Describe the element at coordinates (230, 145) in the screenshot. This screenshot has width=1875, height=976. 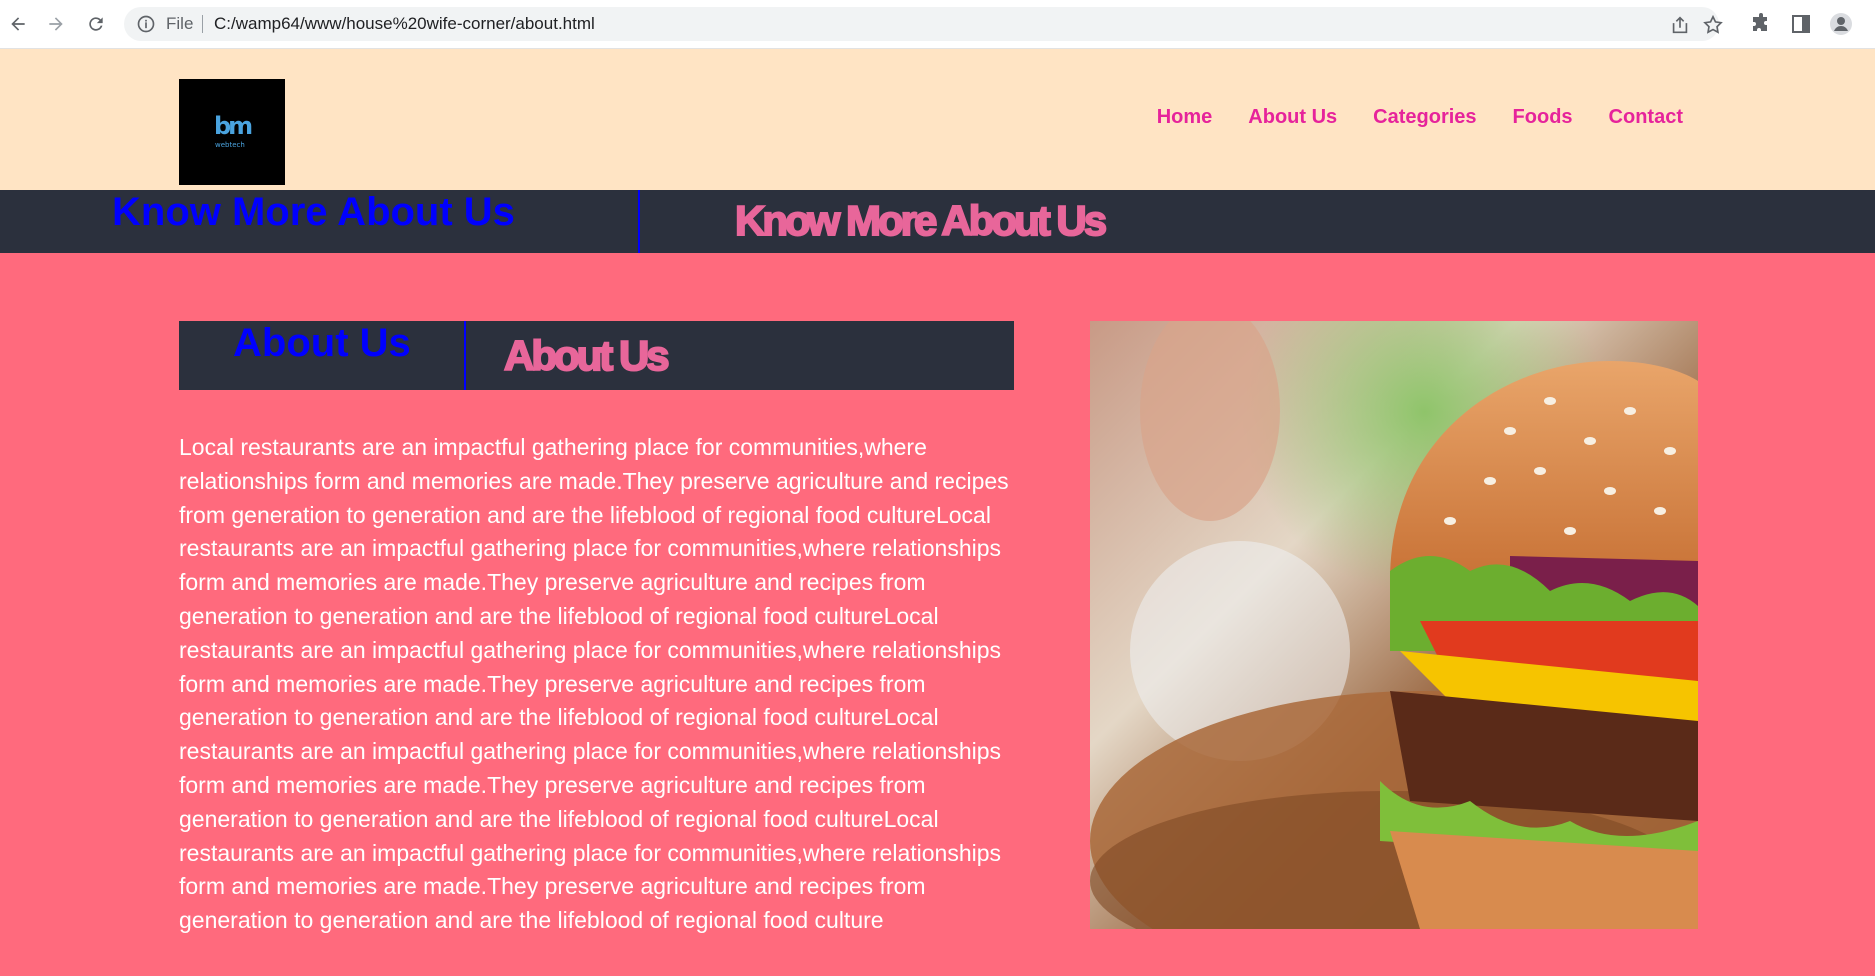
I see `logo-subtext: webtech` at that location.